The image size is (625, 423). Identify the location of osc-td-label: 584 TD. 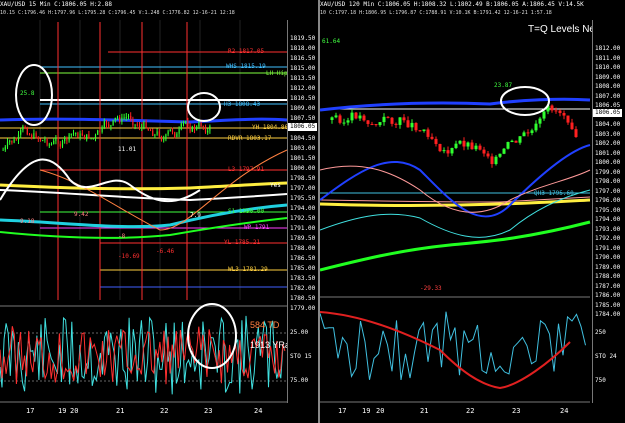
(265, 325).